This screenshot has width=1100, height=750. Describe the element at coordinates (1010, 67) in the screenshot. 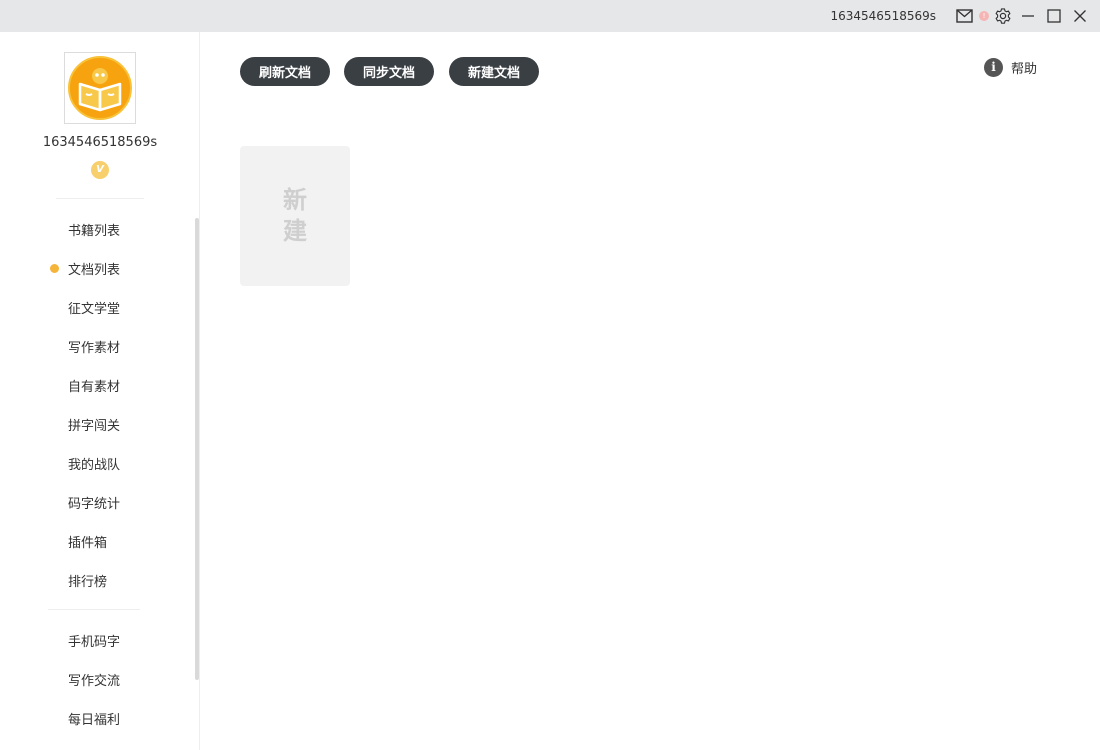

I see `help-link: i 帮助` at that location.